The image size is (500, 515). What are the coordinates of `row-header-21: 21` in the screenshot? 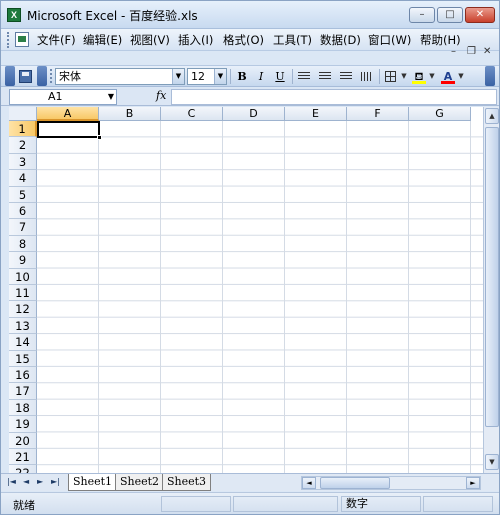 It's located at (23, 457).